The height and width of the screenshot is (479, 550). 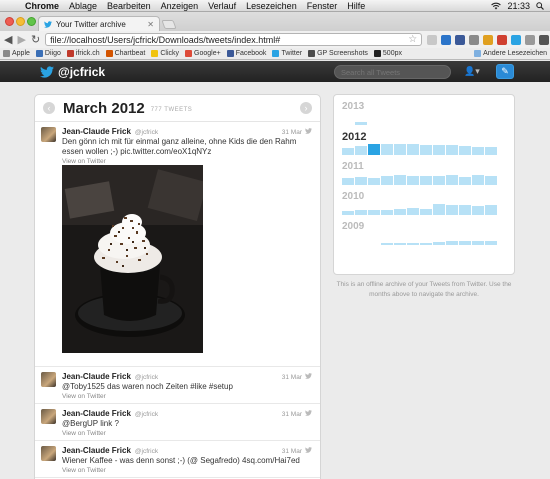 What do you see at coordinates (81, 72) in the screenshot?
I see `account-handle: @jcfrick` at bounding box center [81, 72].